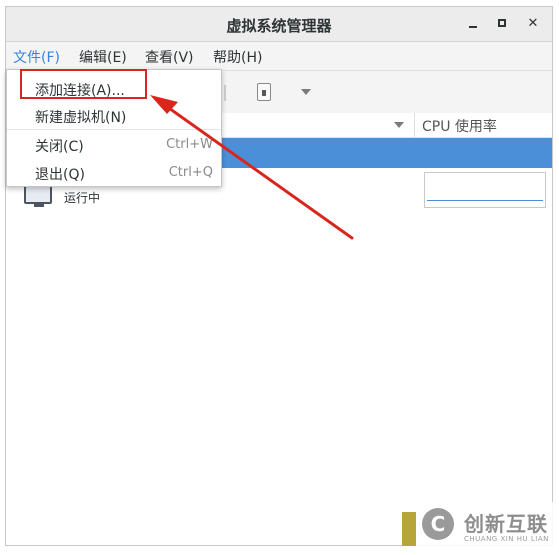 The height and width of the screenshot is (555, 559). Describe the element at coordinates (60, 175) in the screenshot. I see `menu-item-label: 退出(Q)` at that location.